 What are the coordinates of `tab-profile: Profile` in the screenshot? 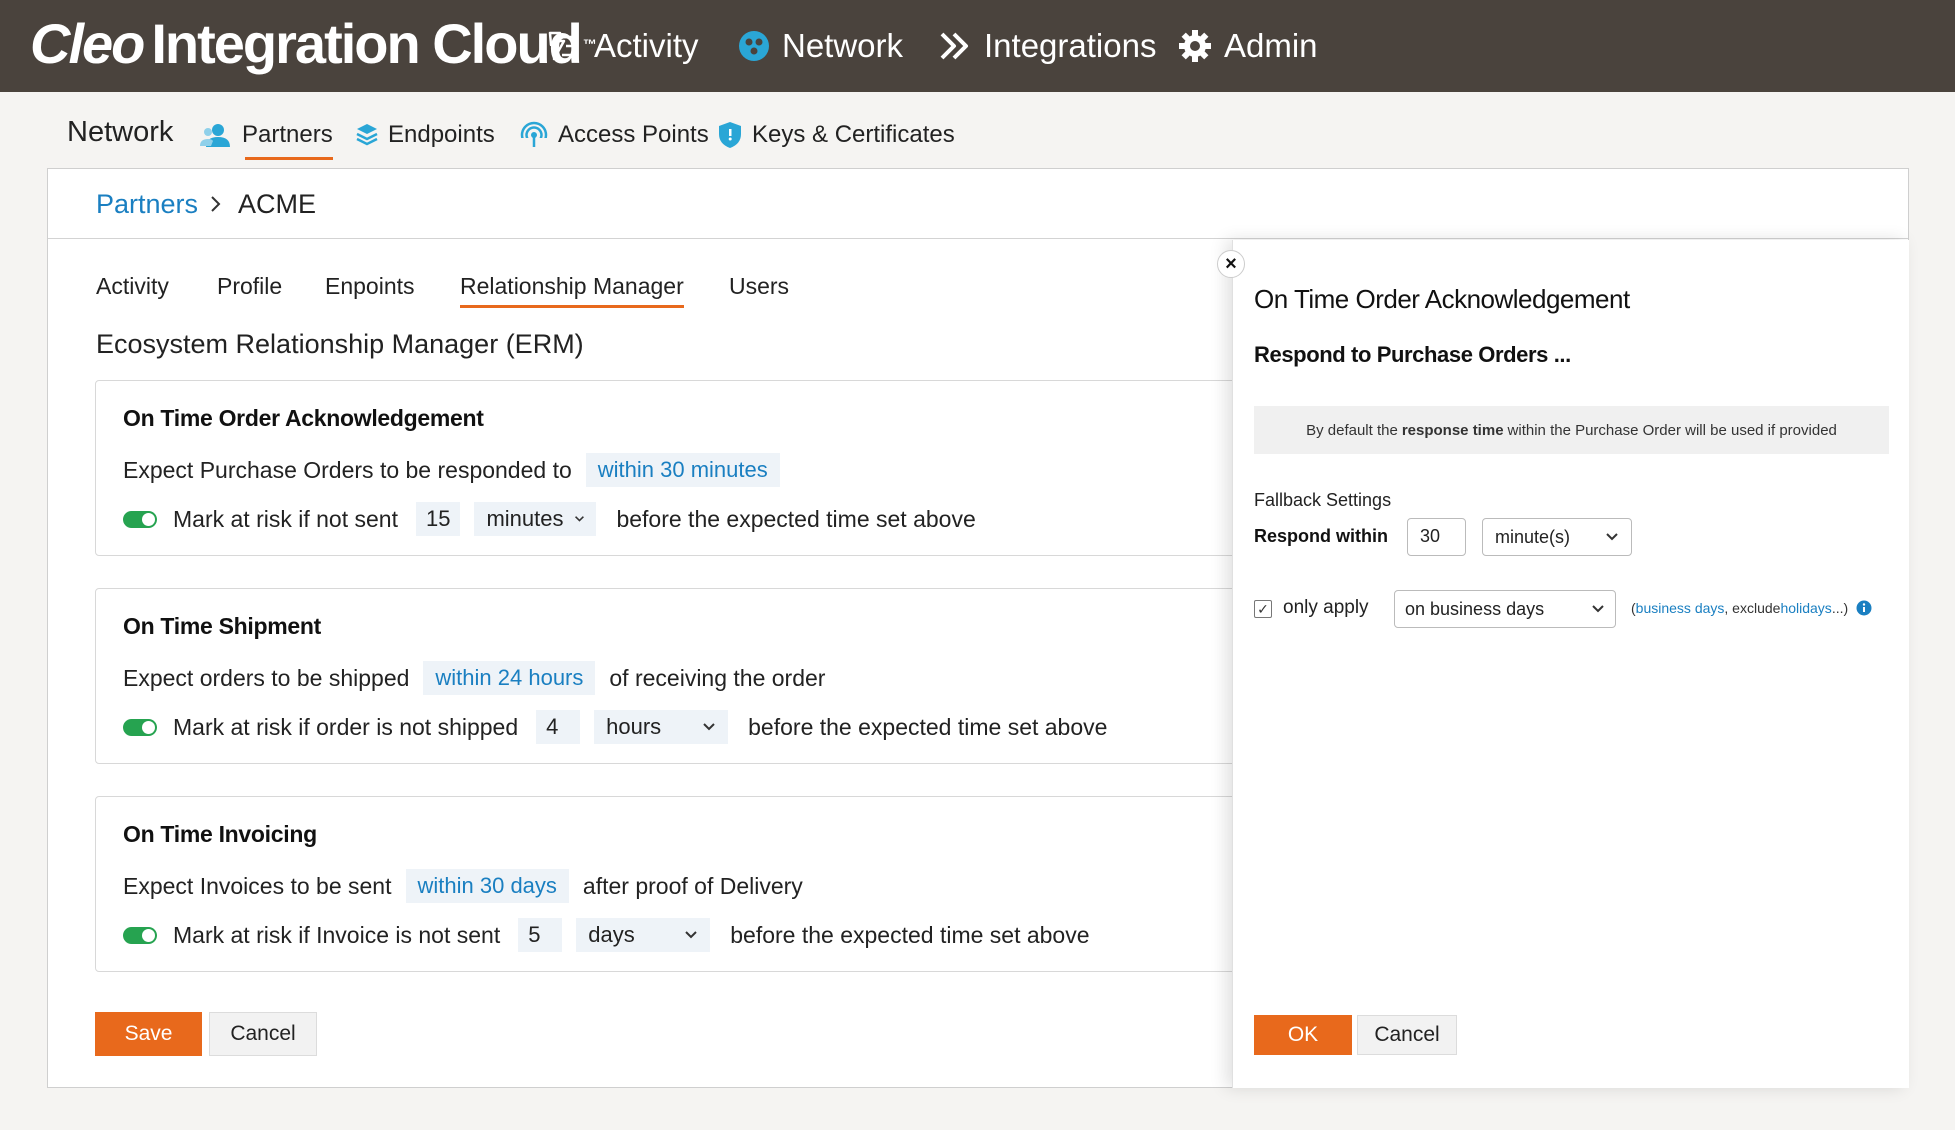 It's located at (249, 286).